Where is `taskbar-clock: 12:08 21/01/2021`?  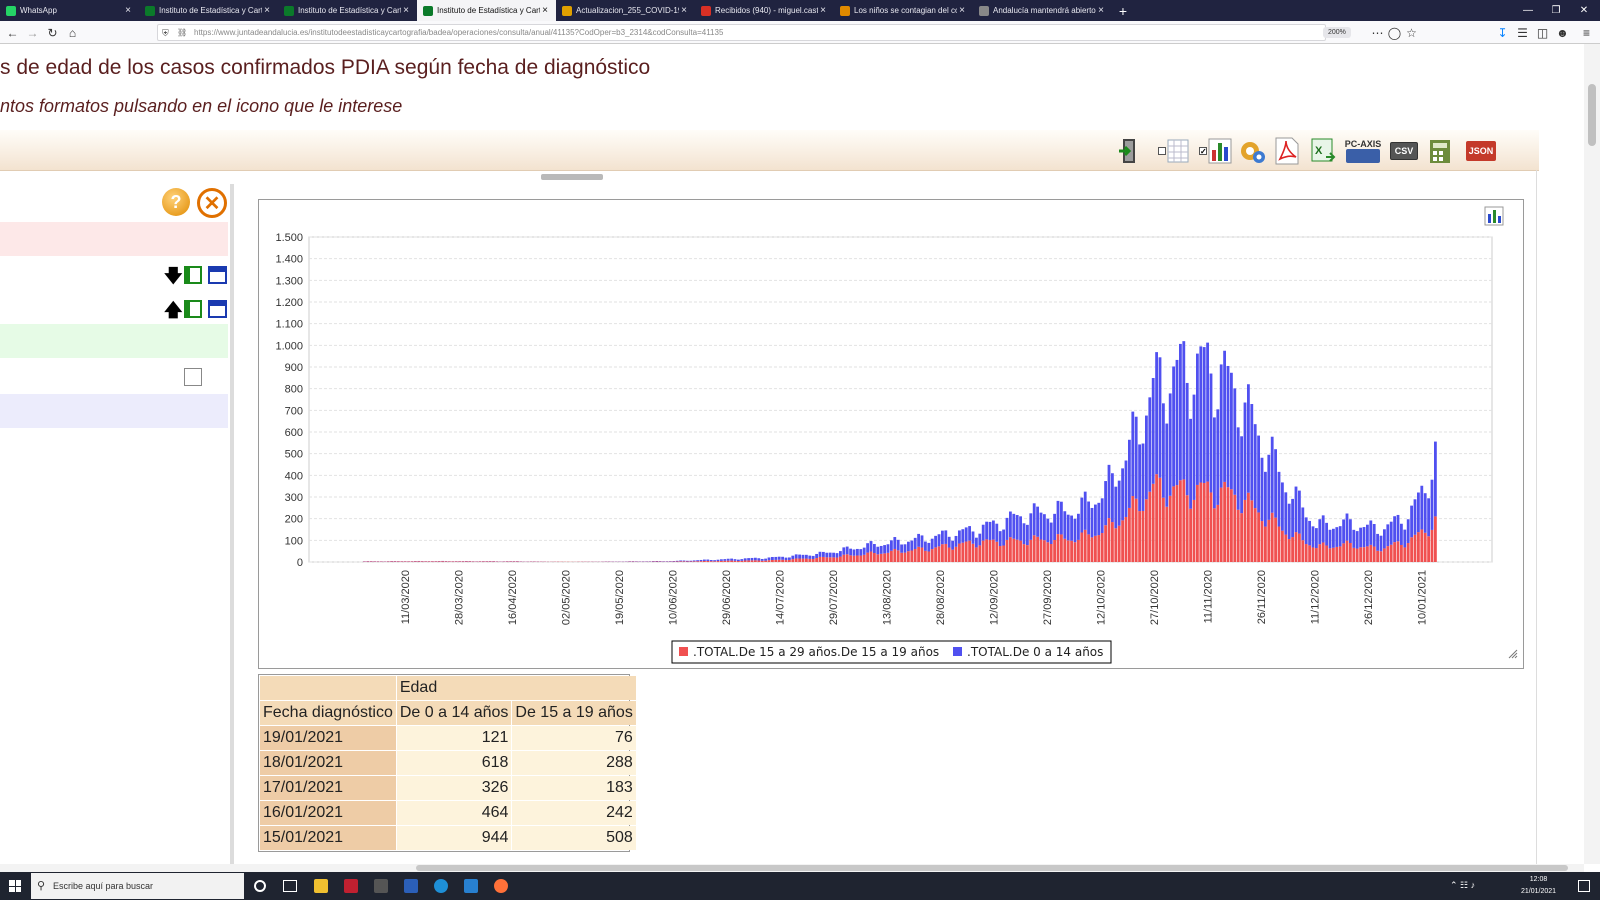
taskbar-clock: 12:08 21/01/2021 is located at coordinates (1538, 886).